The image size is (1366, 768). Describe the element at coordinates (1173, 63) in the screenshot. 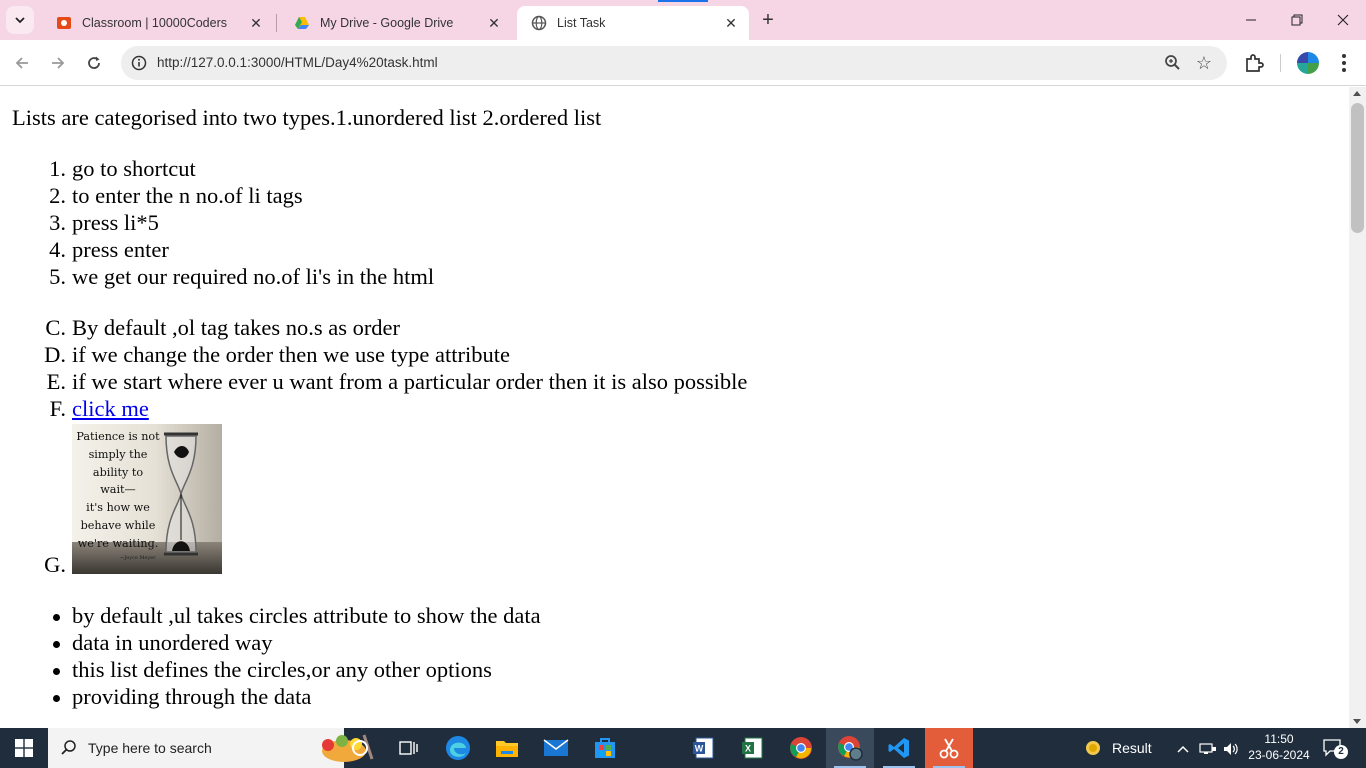

I see `zoom-icon` at that location.